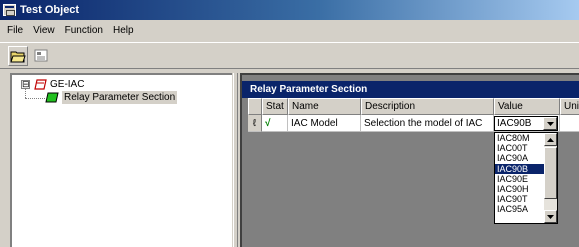 The image size is (579, 247). What do you see at coordinates (275, 123) in the screenshot?
I see `status-check-icon: √` at bounding box center [275, 123].